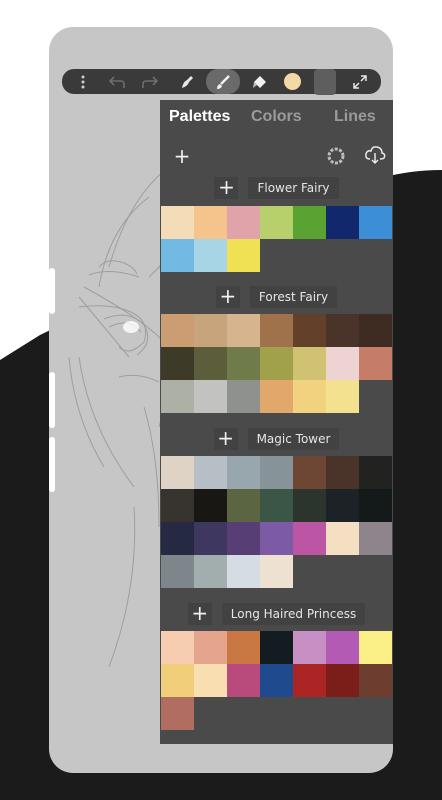 The width and height of the screenshot is (442, 800). I want to click on palette-name: Flower Fairy, so click(293, 188).